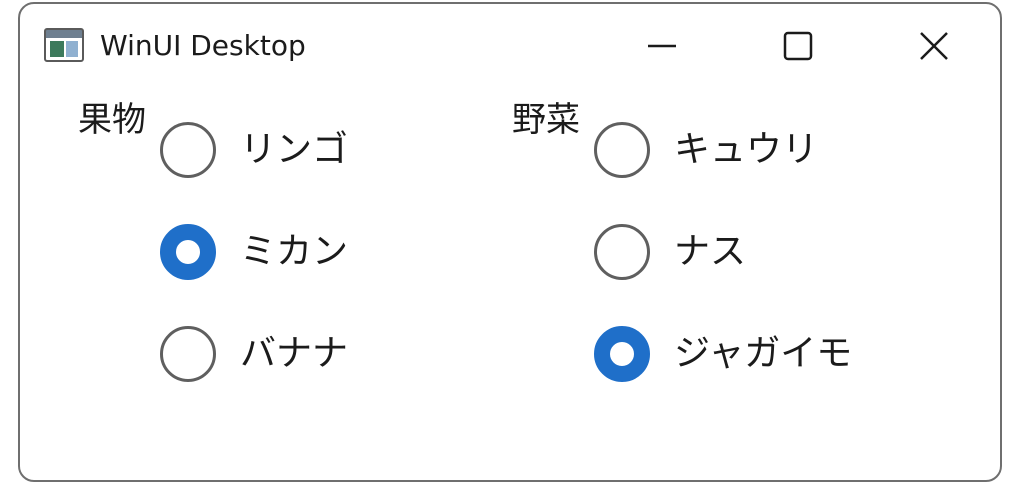 The image size is (1024, 502). I want to click on radio-option-apple: リンゴ, so click(254, 150).